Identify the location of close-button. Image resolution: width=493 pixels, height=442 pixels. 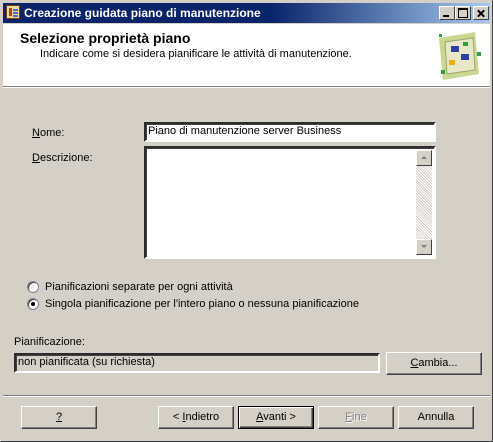
(481, 13).